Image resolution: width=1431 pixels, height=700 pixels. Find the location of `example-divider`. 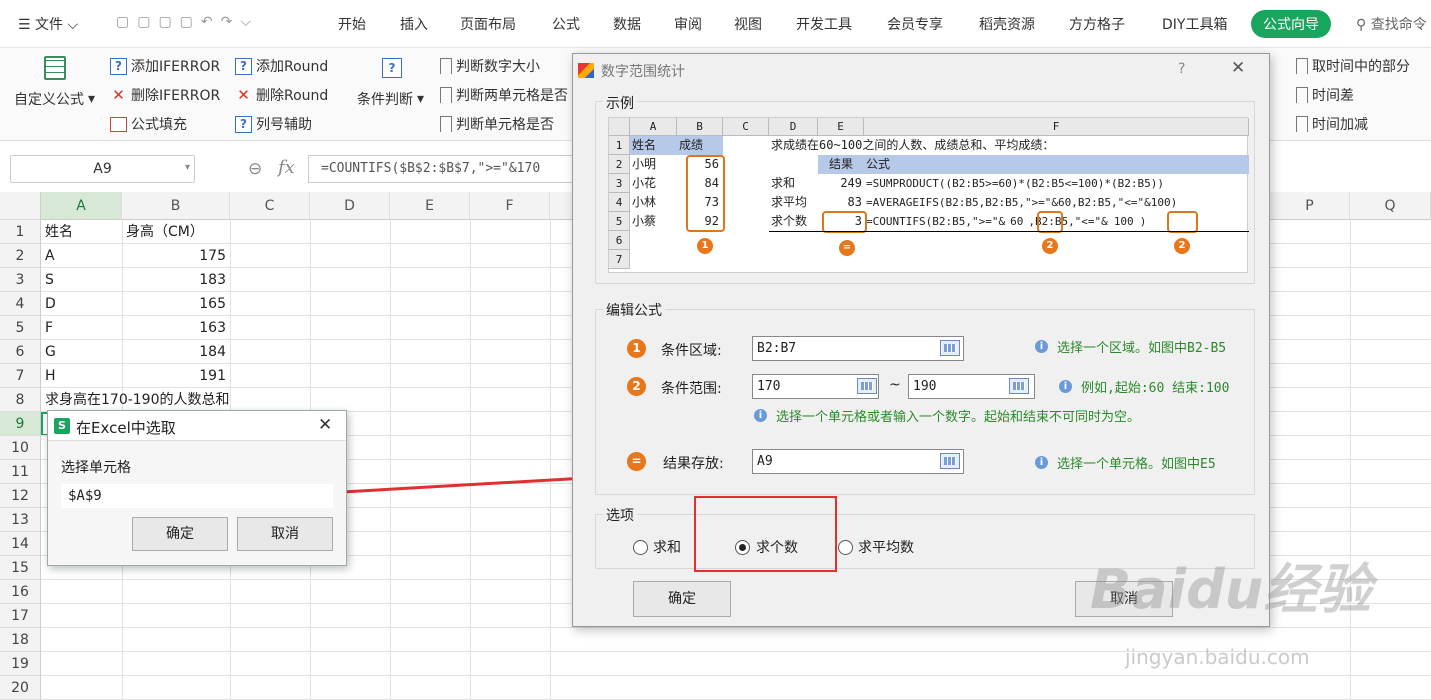

example-divider is located at coordinates (1009, 231).